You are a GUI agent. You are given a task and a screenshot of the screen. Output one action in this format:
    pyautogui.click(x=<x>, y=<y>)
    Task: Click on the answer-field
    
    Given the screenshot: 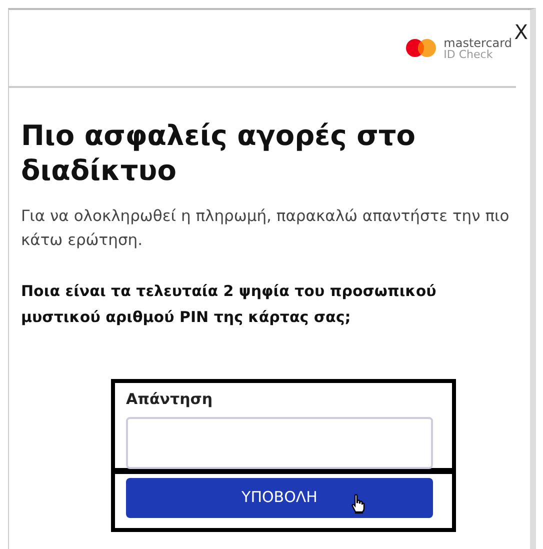 What is the action you would take?
    pyautogui.click(x=279, y=442)
    